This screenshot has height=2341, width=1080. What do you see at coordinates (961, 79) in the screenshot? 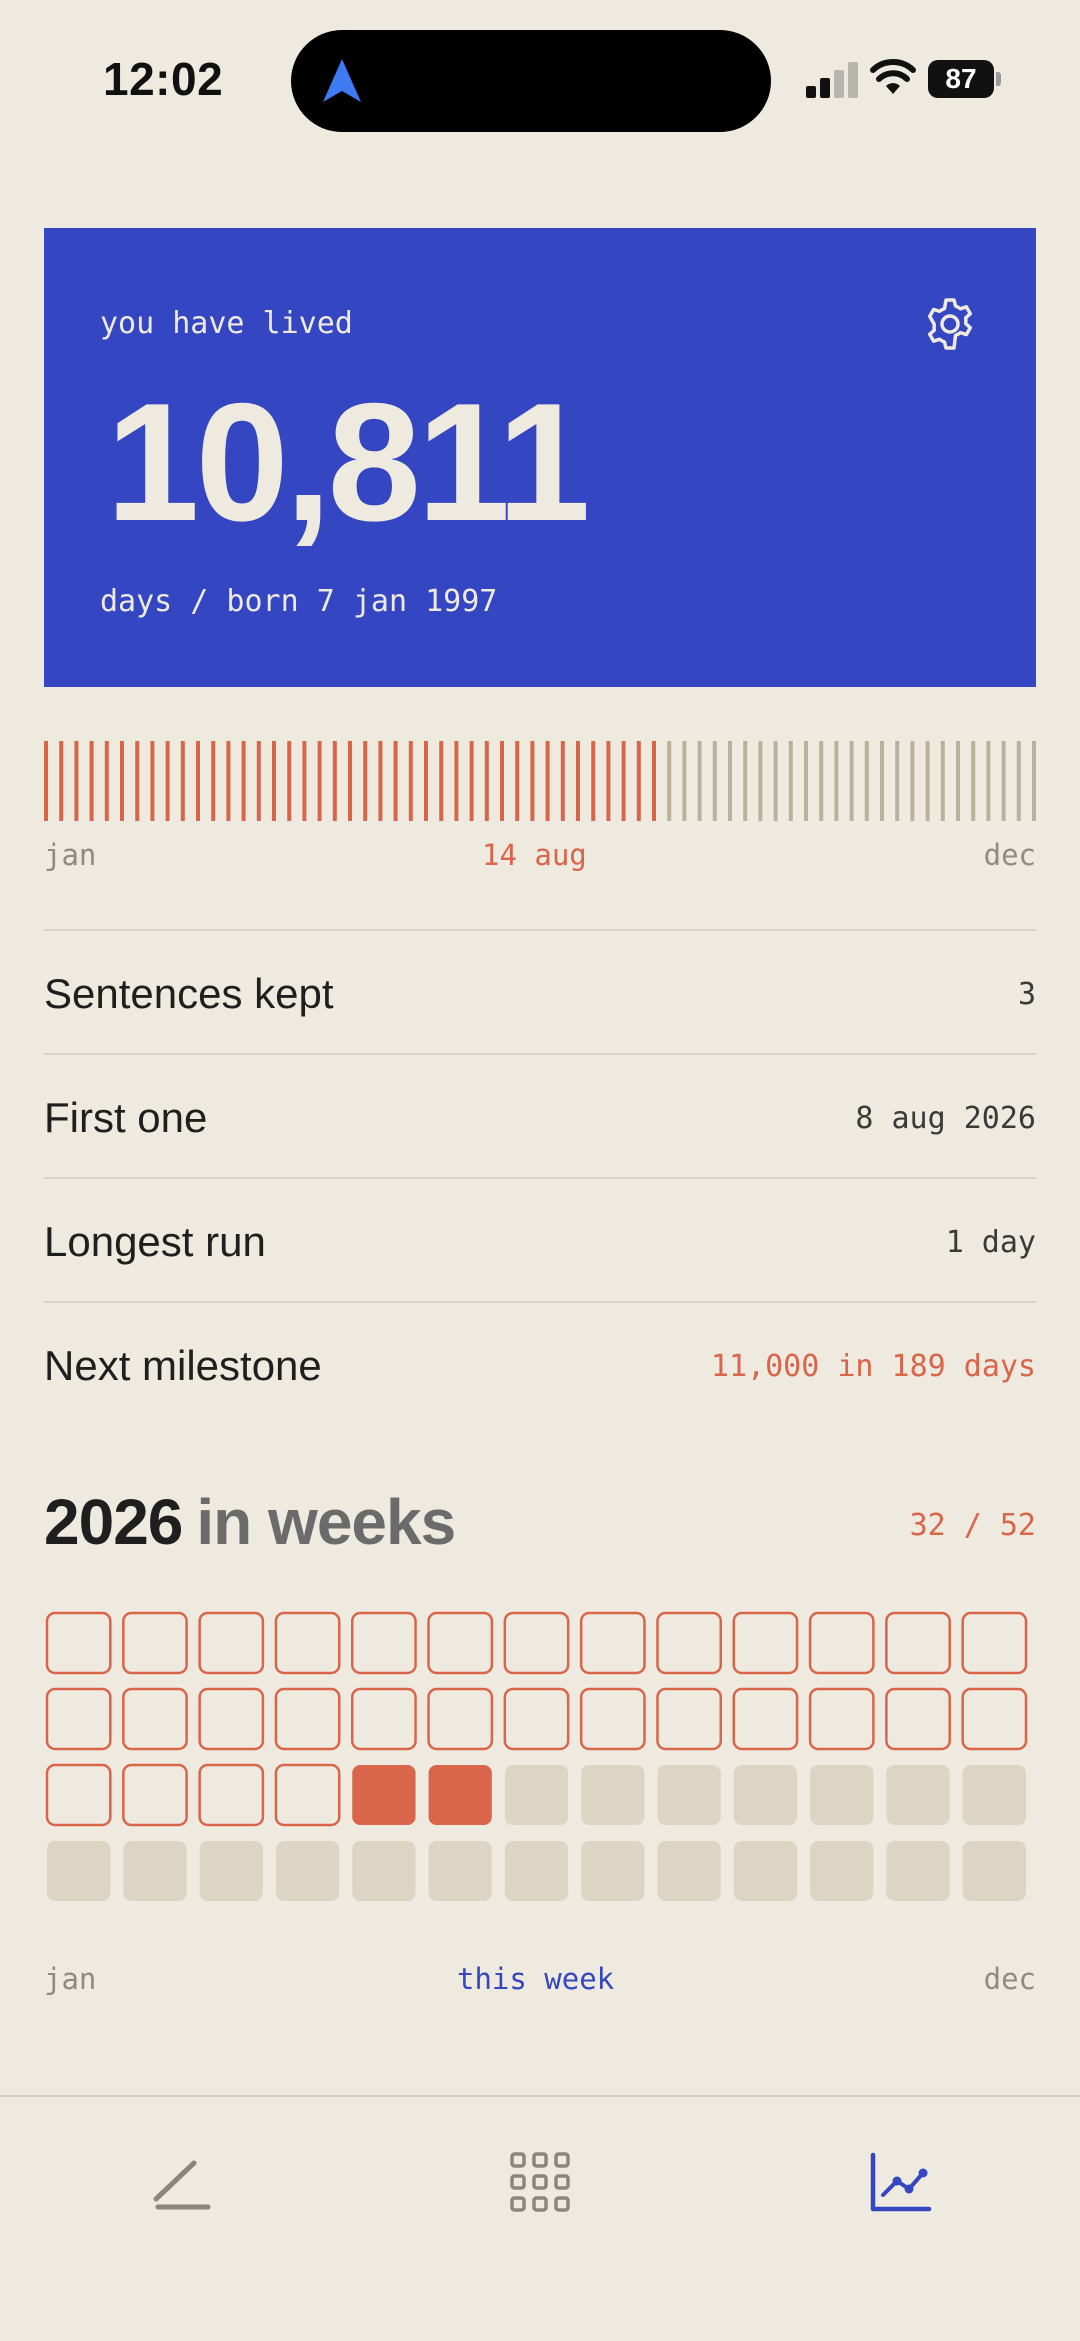
I see `battery-level: 87` at bounding box center [961, 79].